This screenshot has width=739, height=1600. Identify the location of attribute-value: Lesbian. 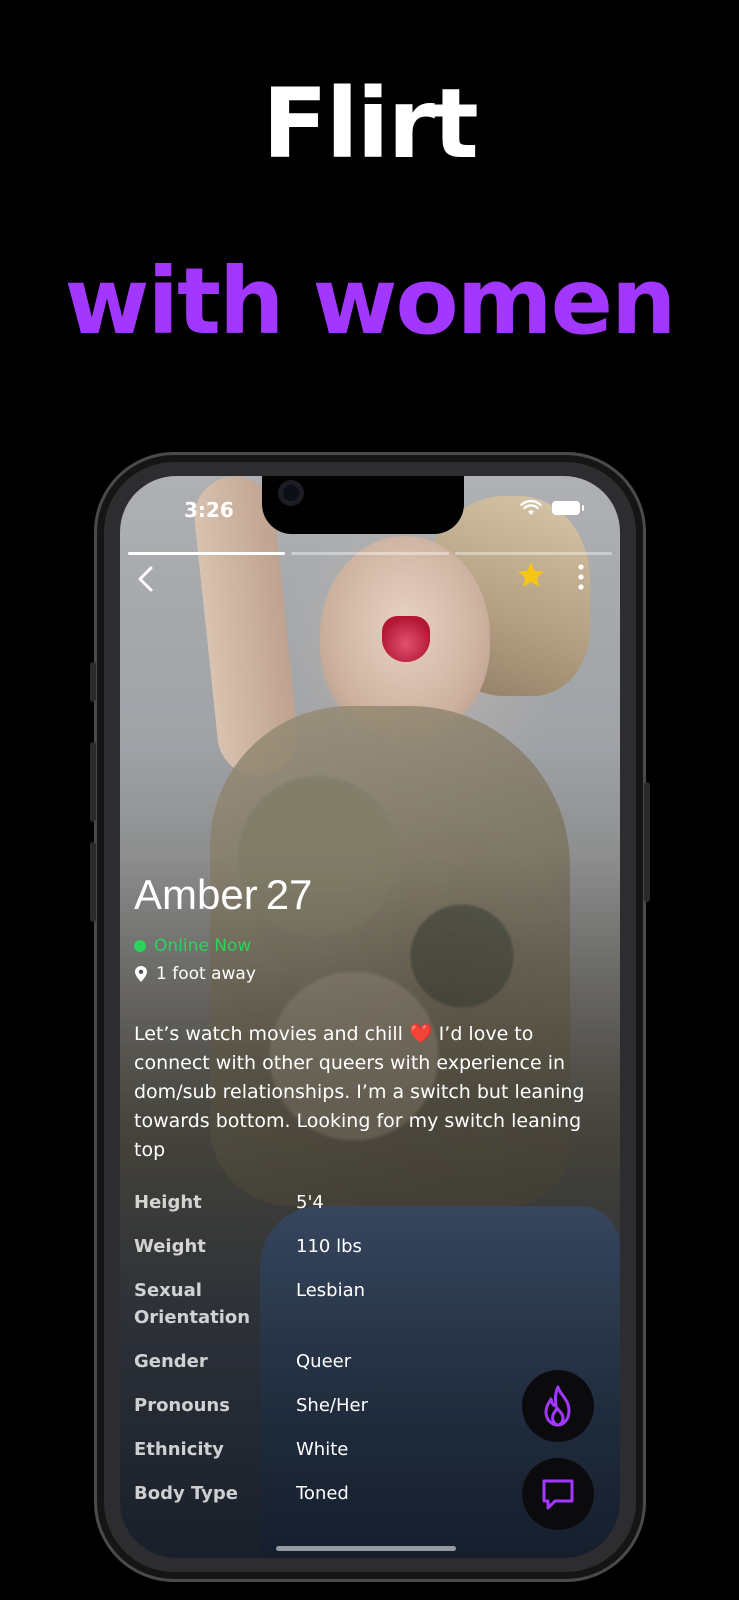
(331, 1290).